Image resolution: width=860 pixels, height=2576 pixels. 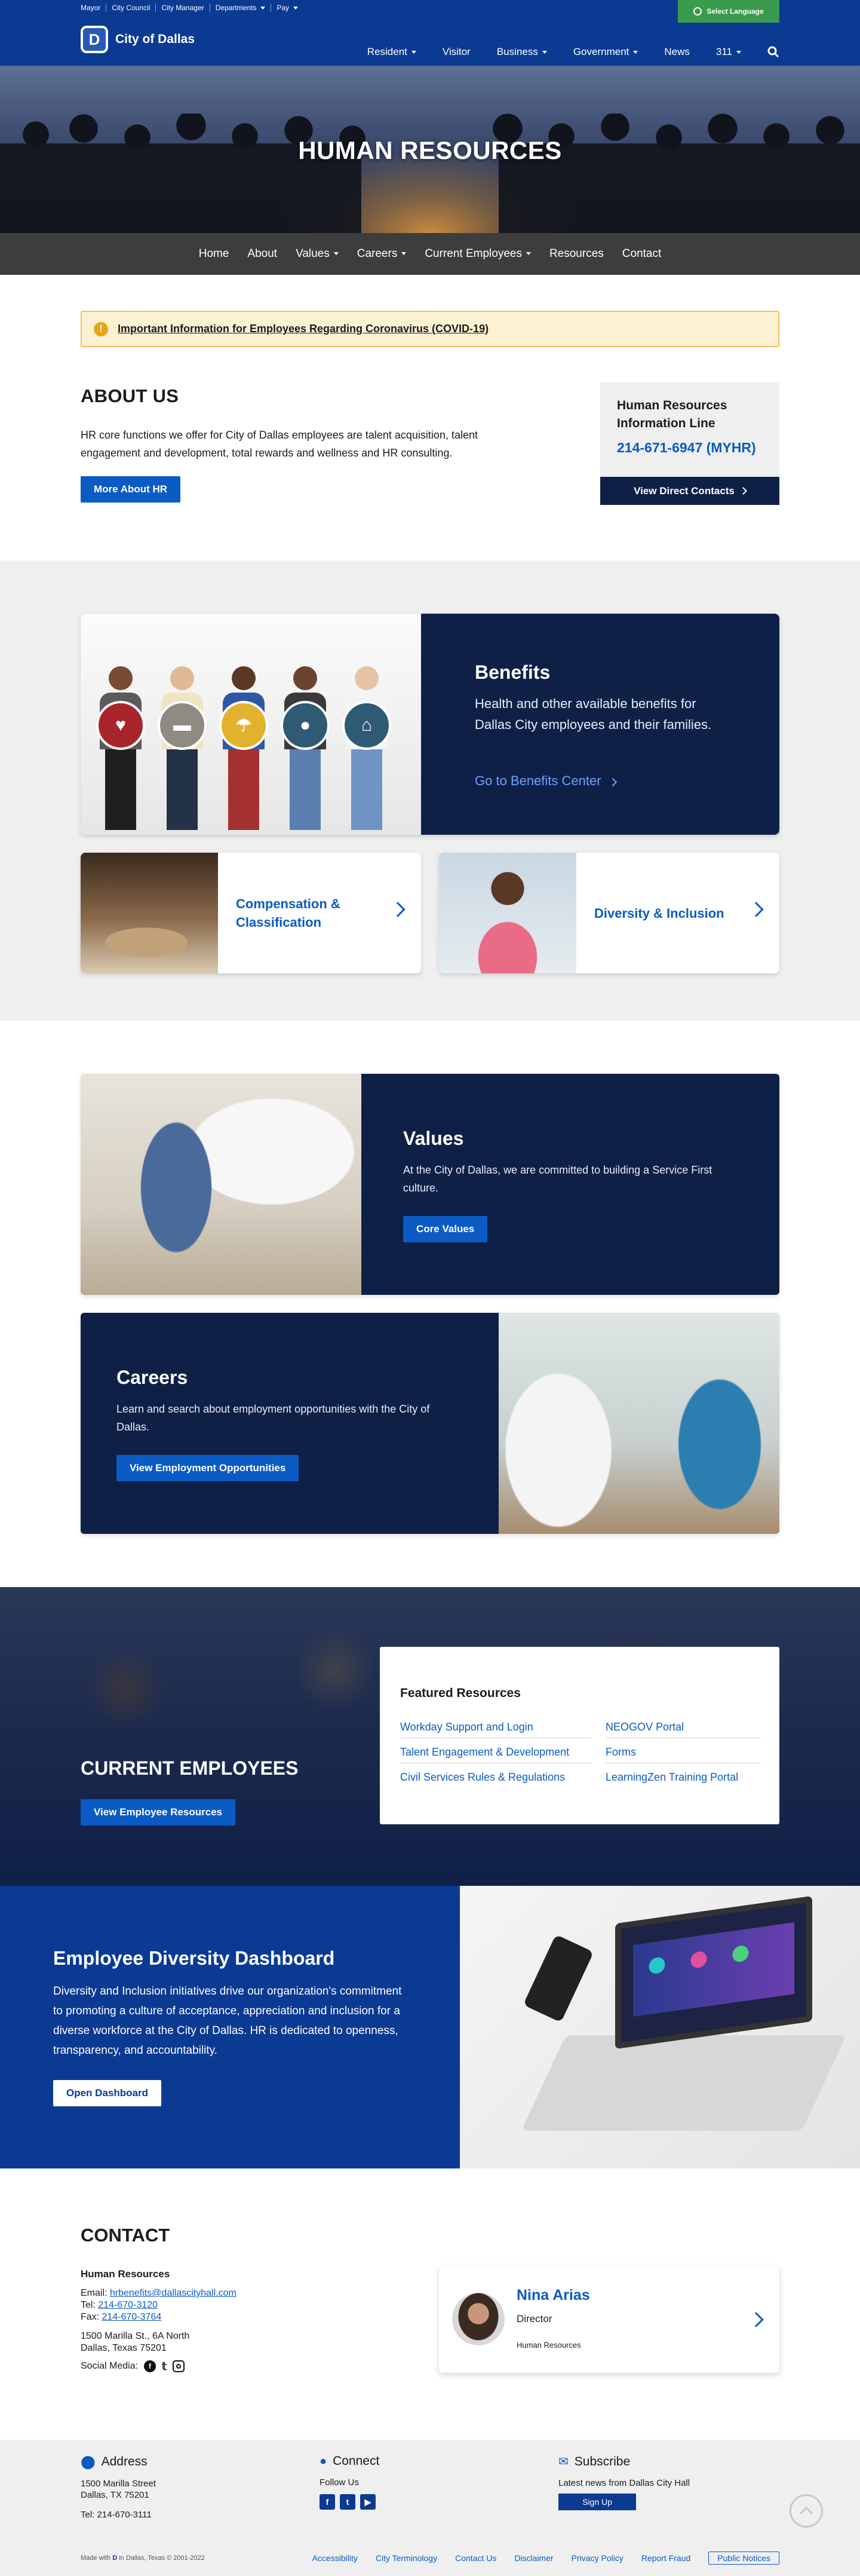 What do you see at coordinates (128, 2305) in the screenshot?
I see `contact-tel-link: 214-670-3120` at bounding box center [128, 2305].